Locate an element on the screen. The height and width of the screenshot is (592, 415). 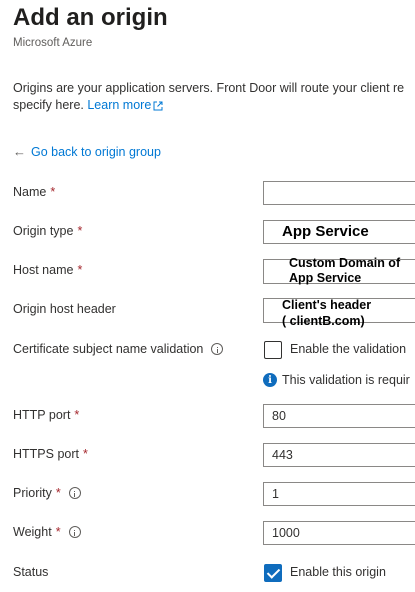
page-title: Add an origin is located at coordinates (90, 17).